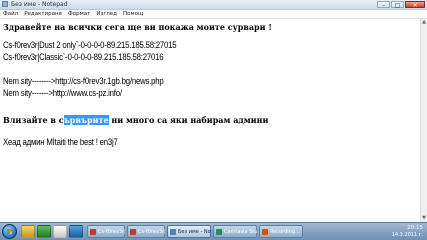  What do you see at coordinates (79, 14) in the screenshot?
I see `menu-format: Формат` at bounding box center [79, 14].